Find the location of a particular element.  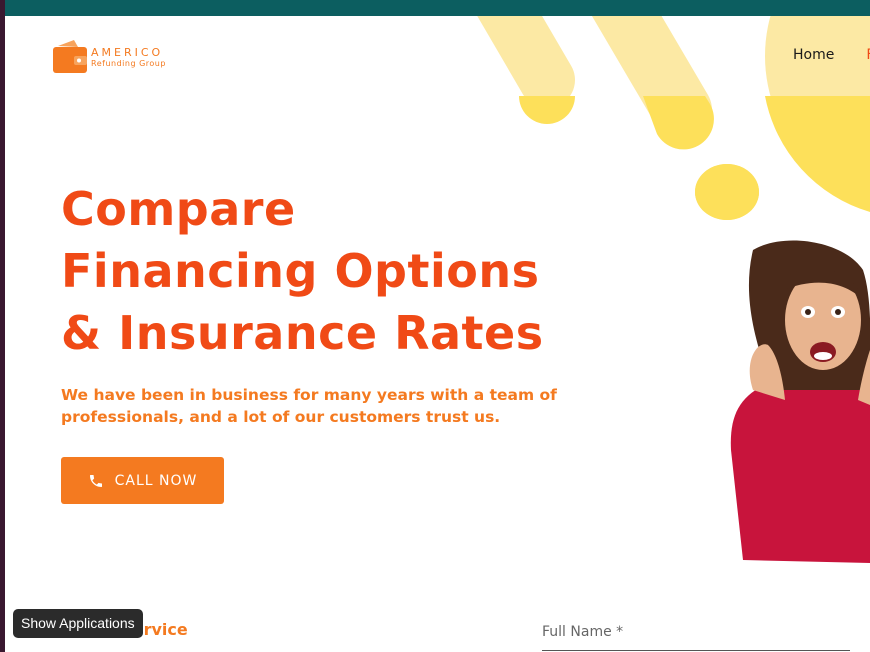

hero-title-line: & Insurance Rates is located at coordinates (302, 333).